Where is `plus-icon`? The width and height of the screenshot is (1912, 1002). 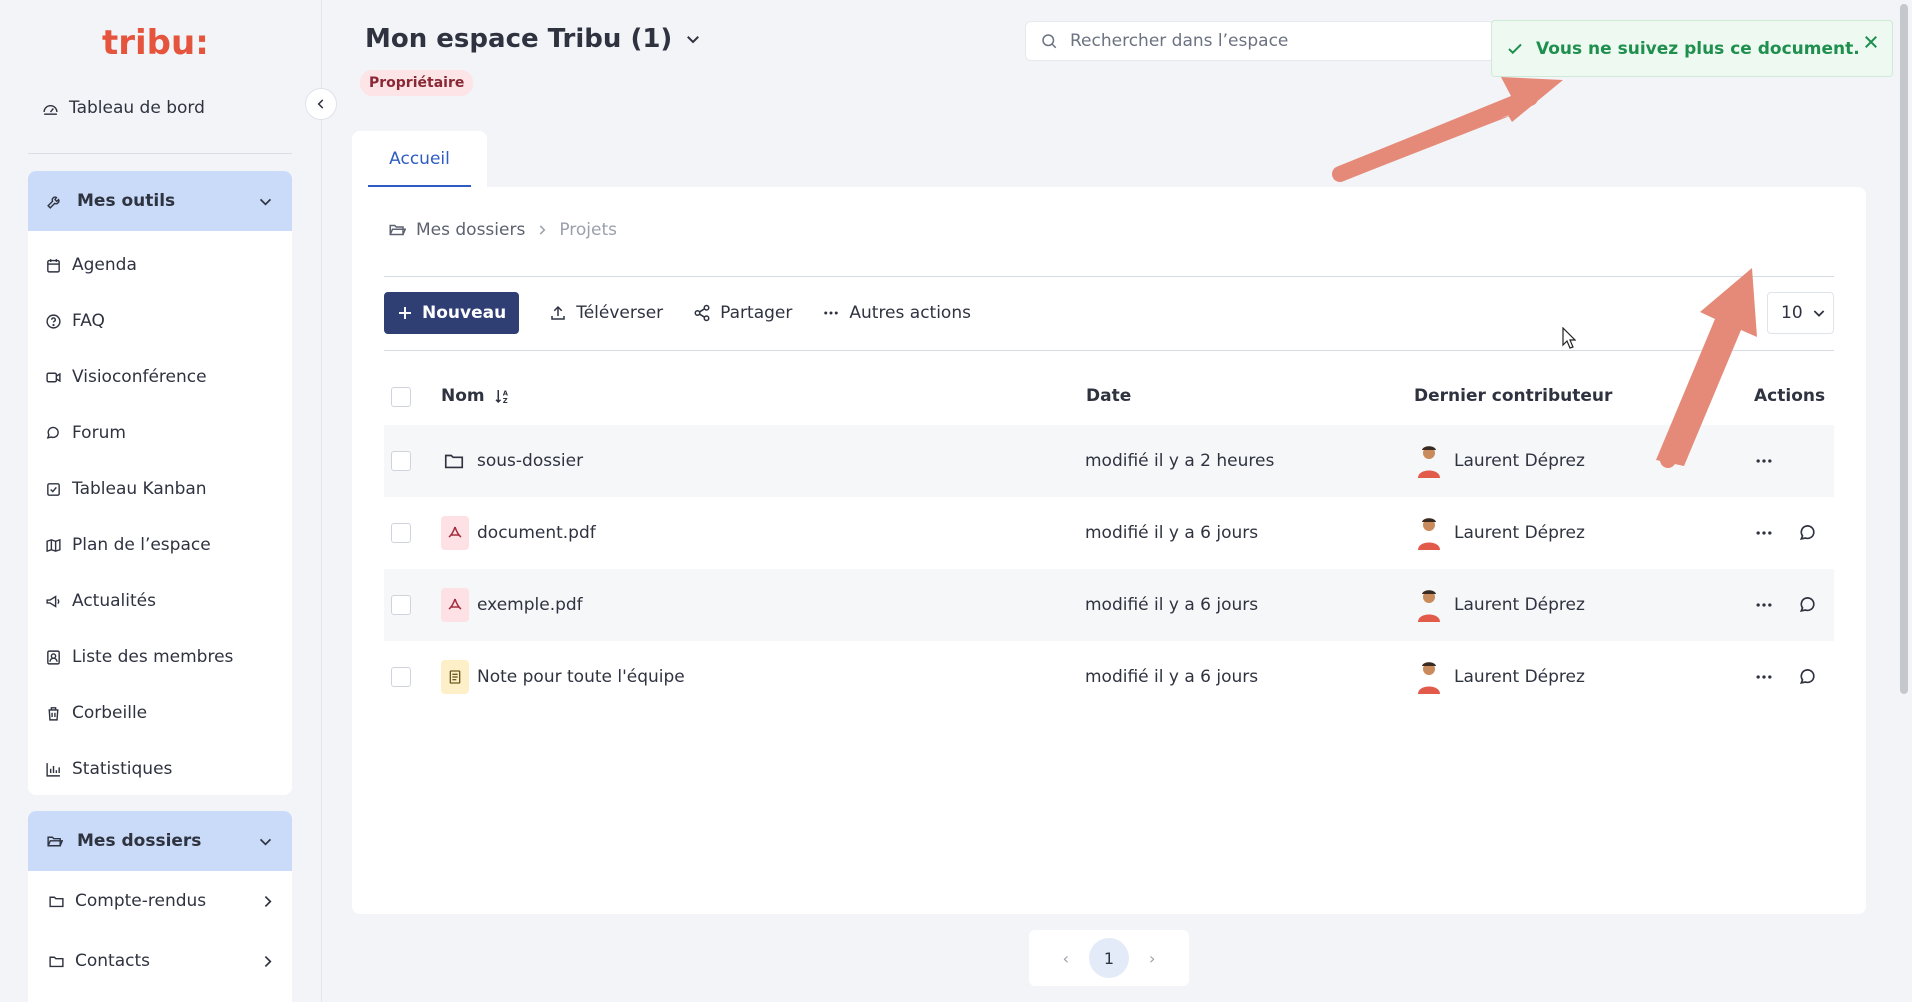 plus-icon is located at coordinates (405, 313).